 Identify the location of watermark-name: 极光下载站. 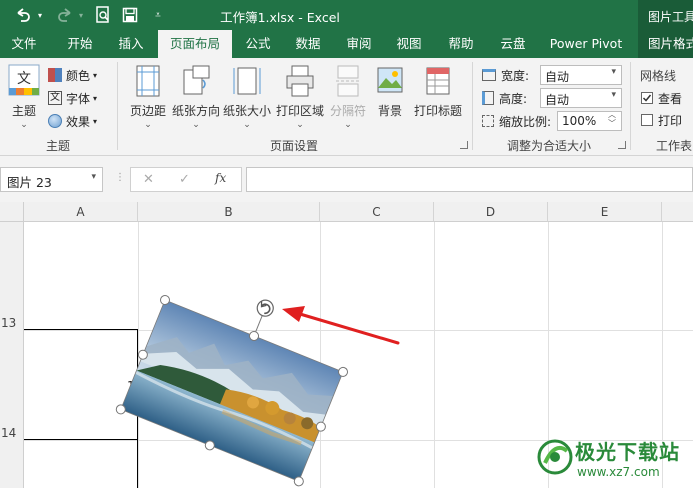
(627, 452).